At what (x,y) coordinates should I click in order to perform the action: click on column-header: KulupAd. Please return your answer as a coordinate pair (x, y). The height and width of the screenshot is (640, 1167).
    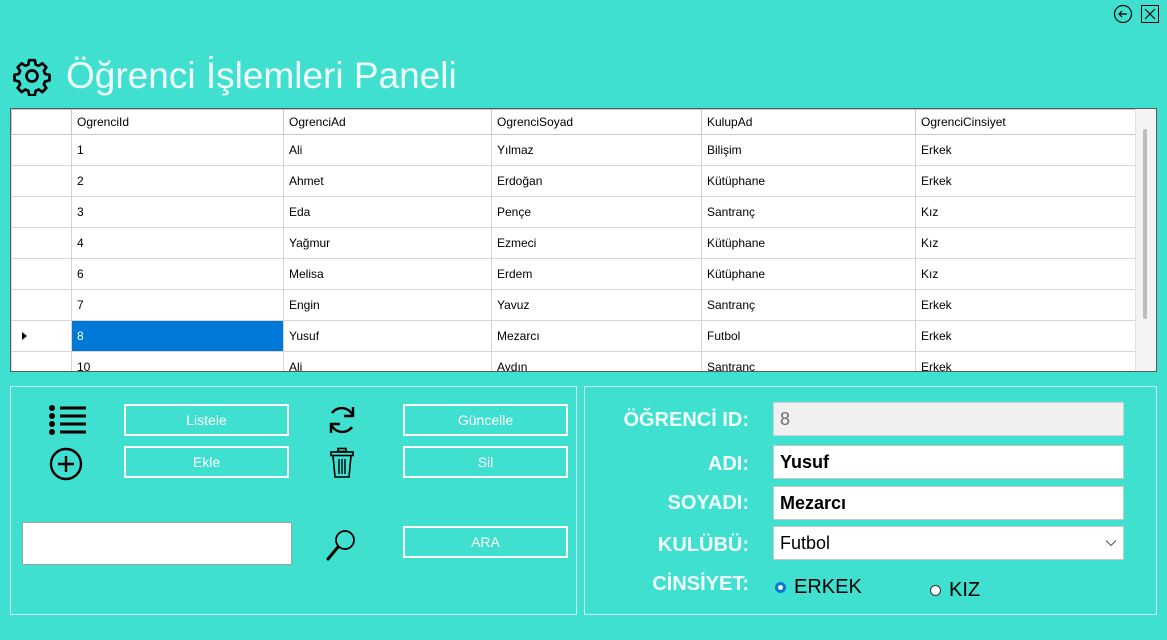
    Looking at the image, I should click on (808, 122).